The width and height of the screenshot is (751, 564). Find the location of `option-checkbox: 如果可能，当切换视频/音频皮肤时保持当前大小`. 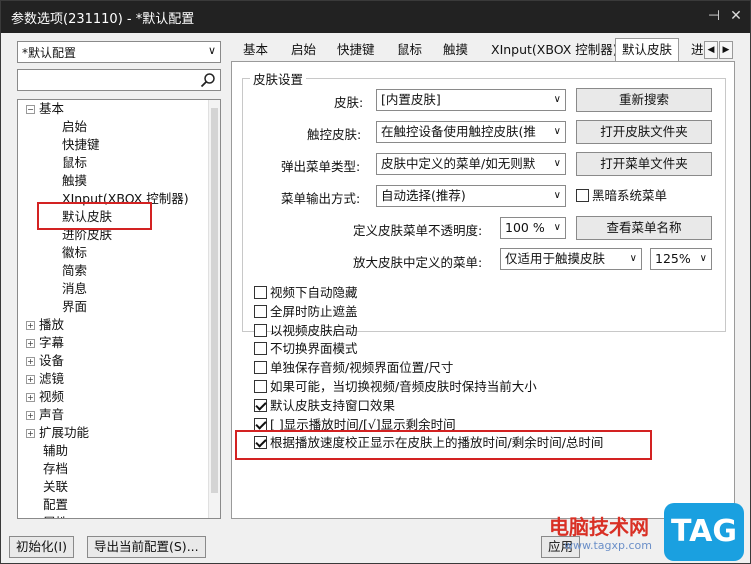

option-checkbox: 如果可能，当切换视频/音频皮肤时保持当前大小 is located at coordinates (395, 387).